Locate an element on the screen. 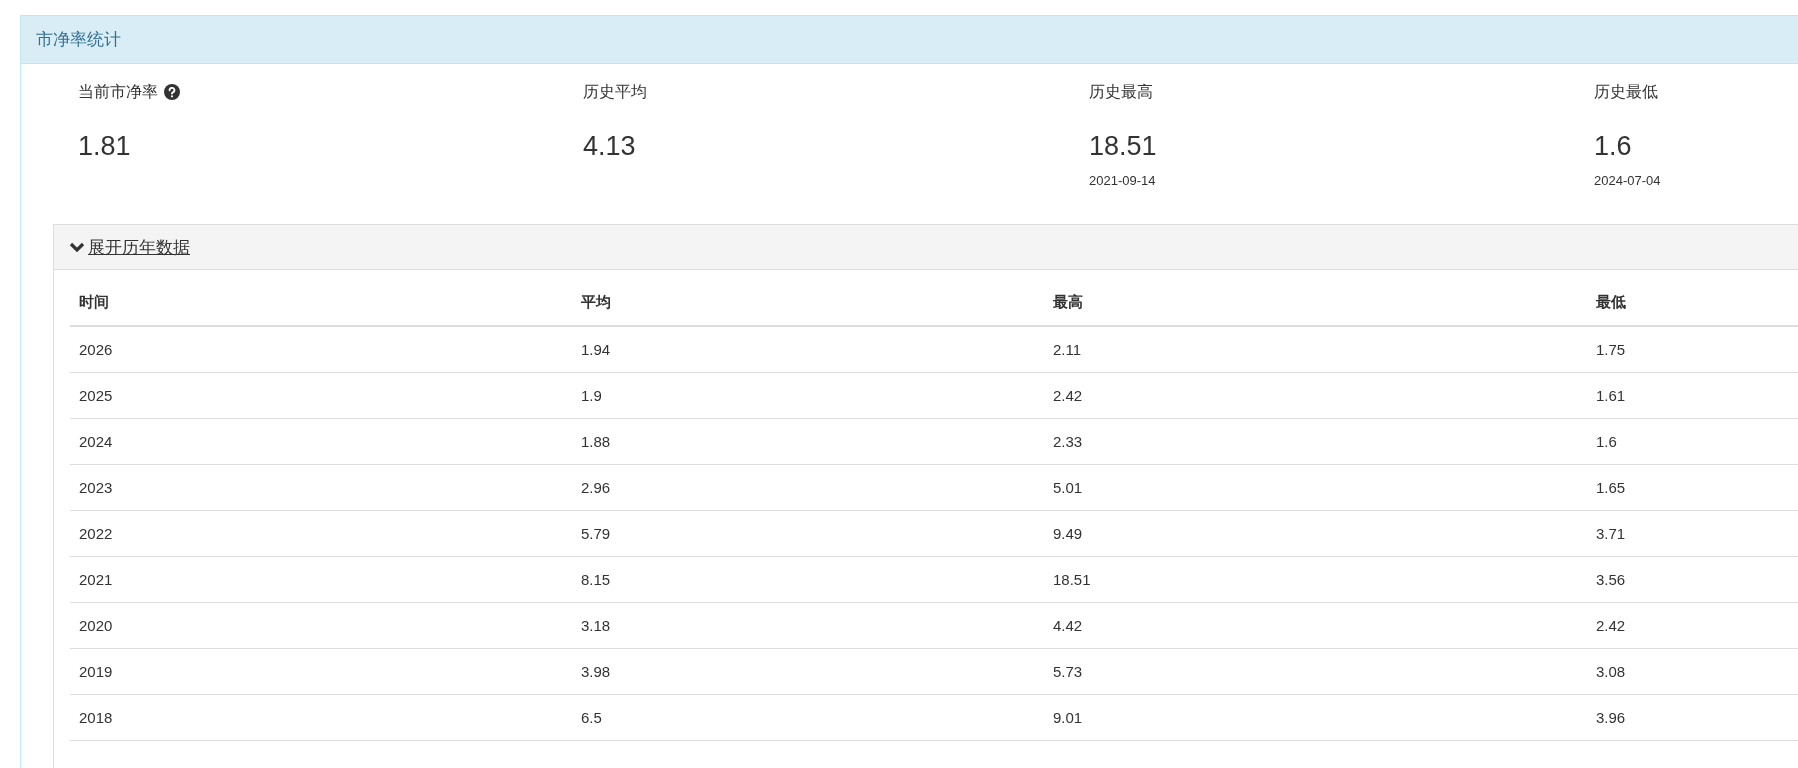 The width and height of the screenshot is (1798, 768). table-cell: 3.18 is located at coordinates (596, 625).